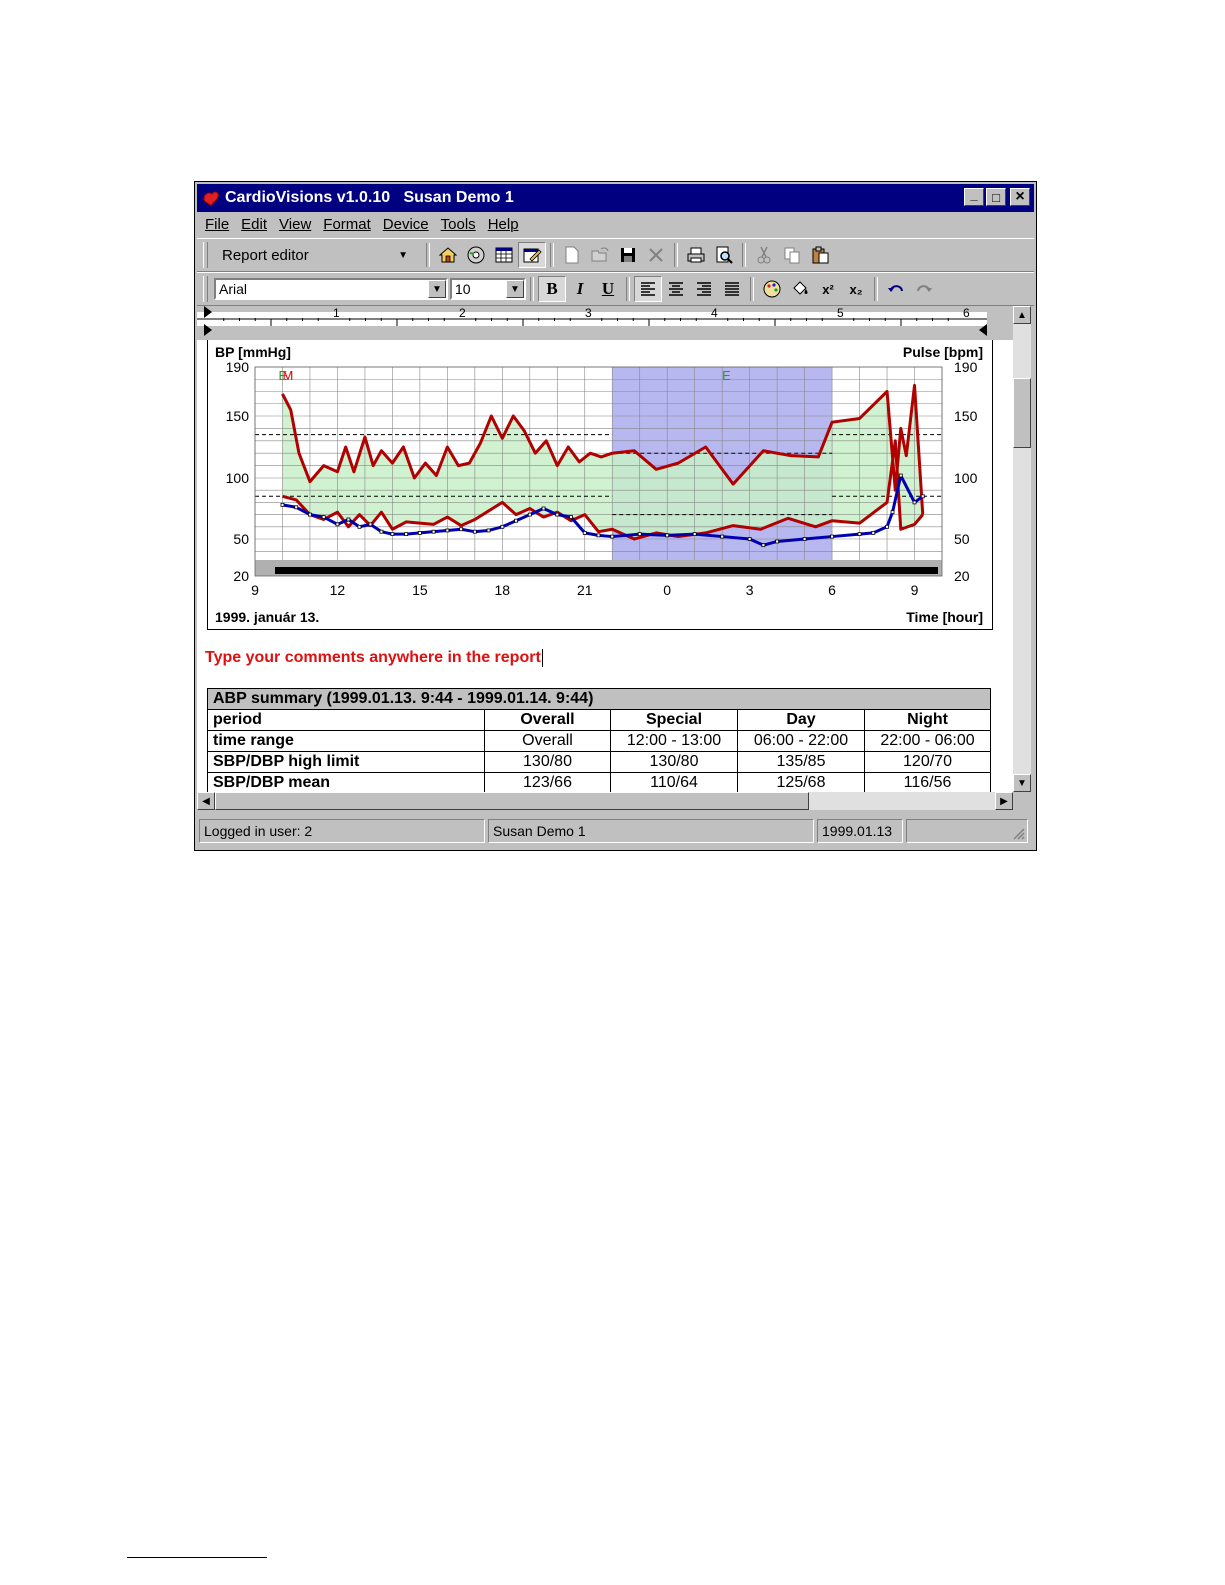 The image size is (1225, 1585). What do you see at coordinates (331, 289) in the screenshot?
I see `font-combo: Arial ▼` at bounding box center [331, 289].